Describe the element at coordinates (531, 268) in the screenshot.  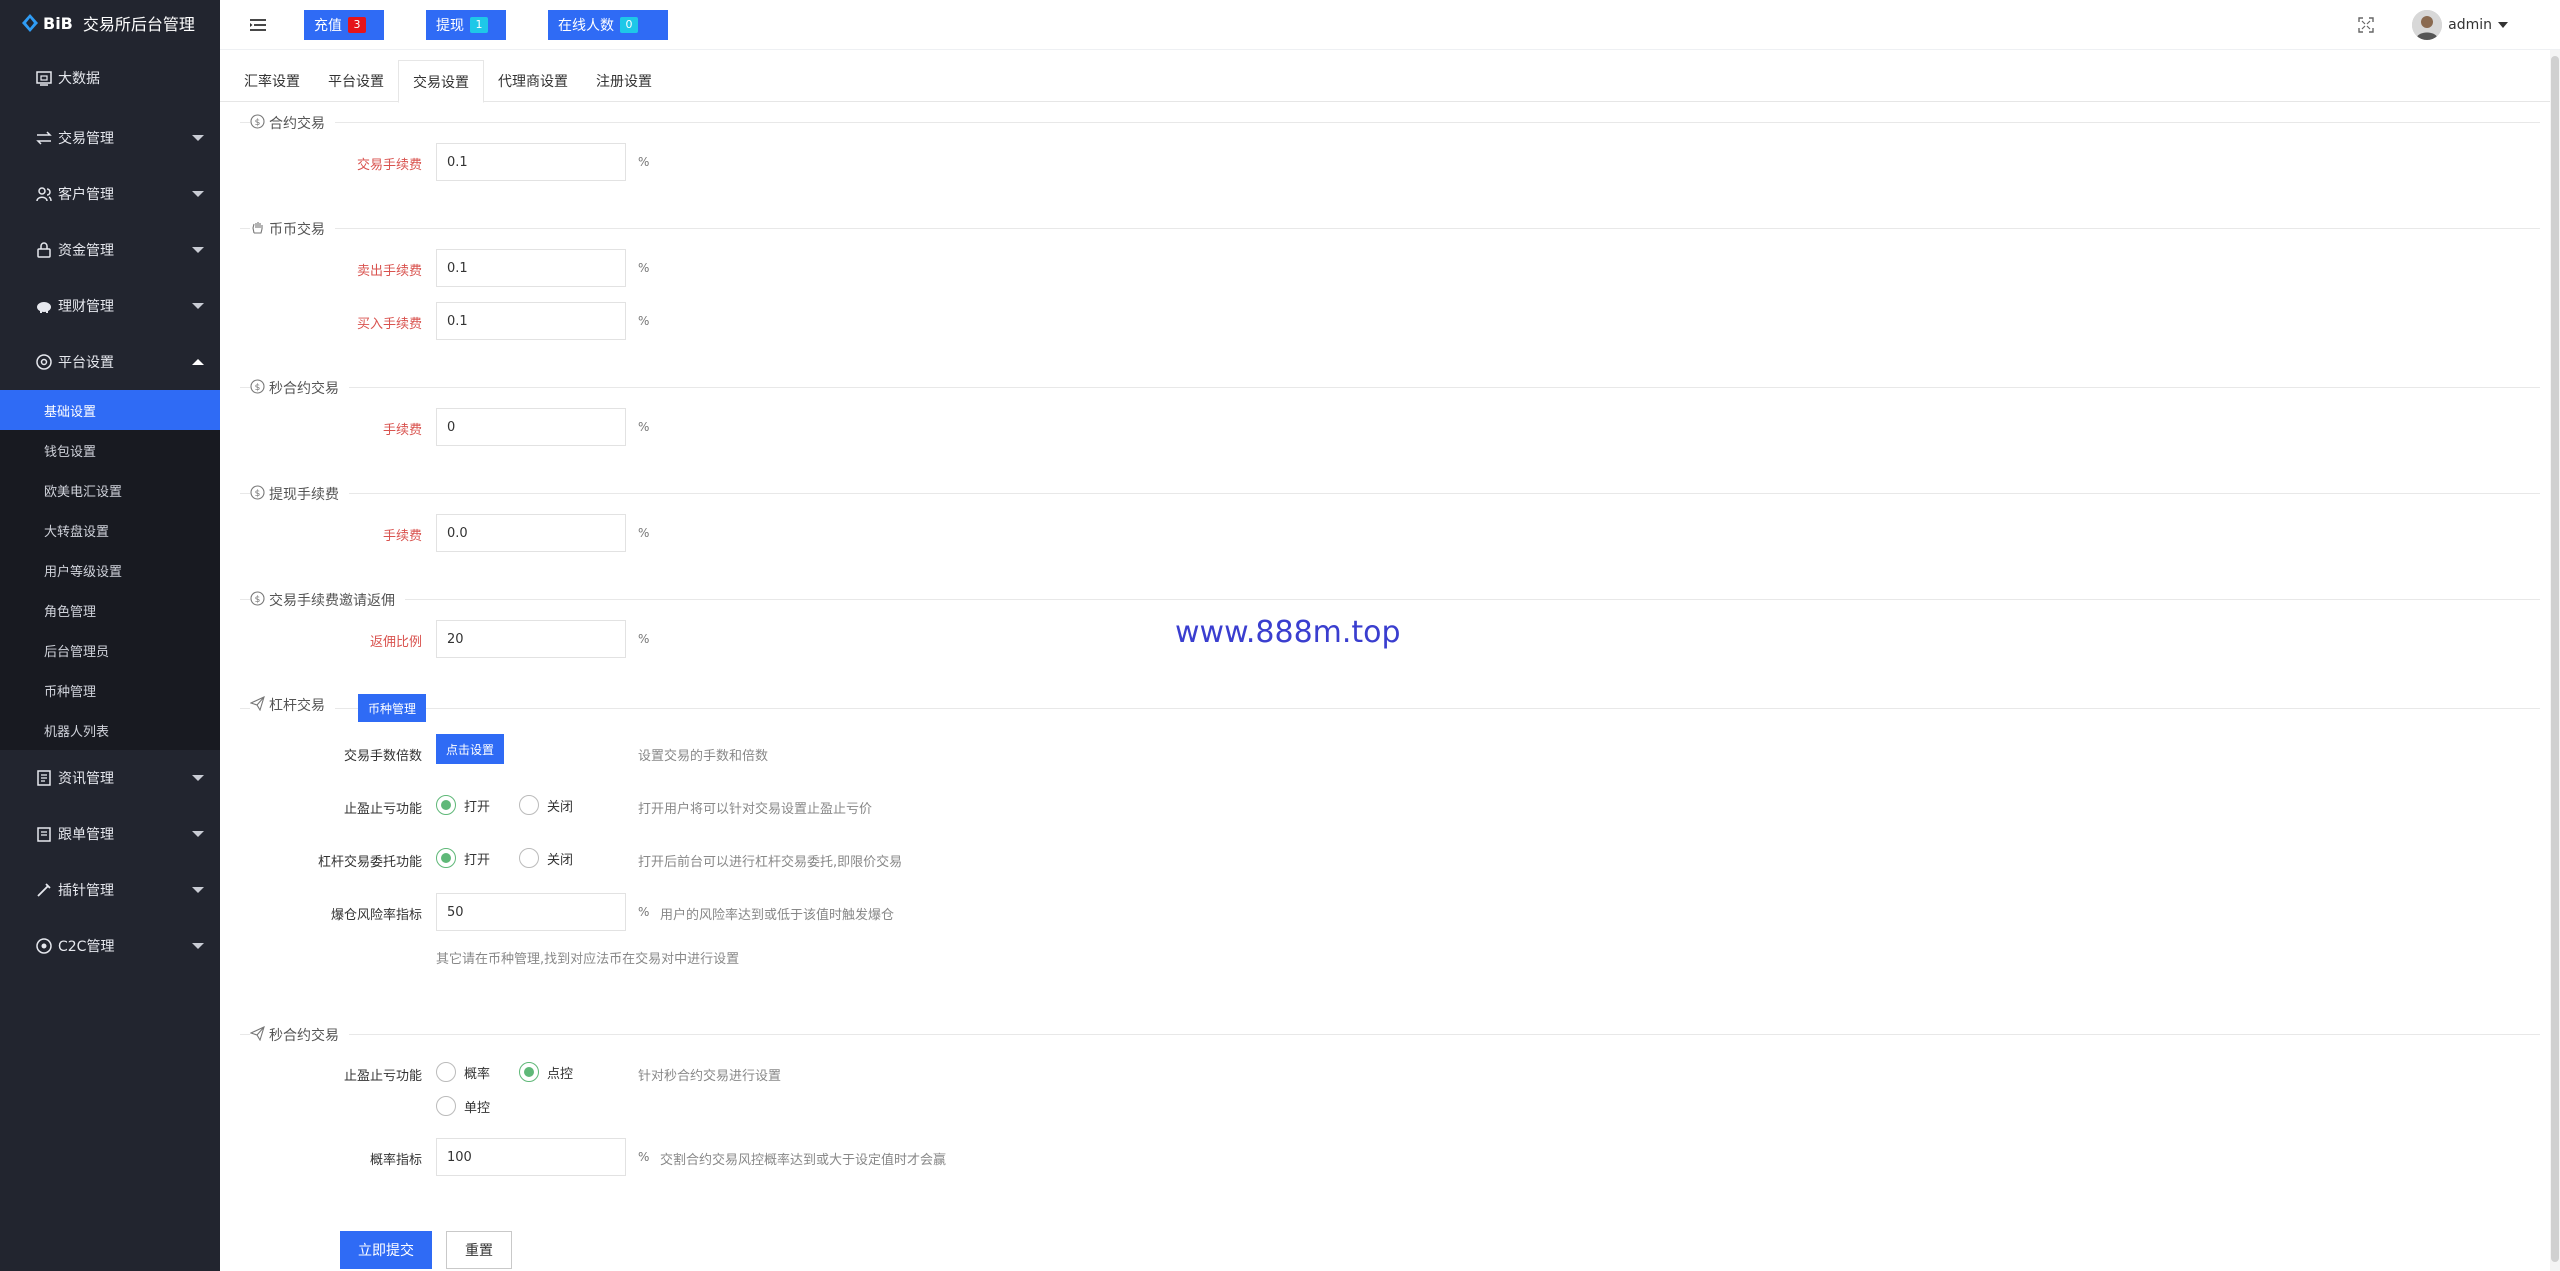
I see `spot-sell-fee-input` at that location.